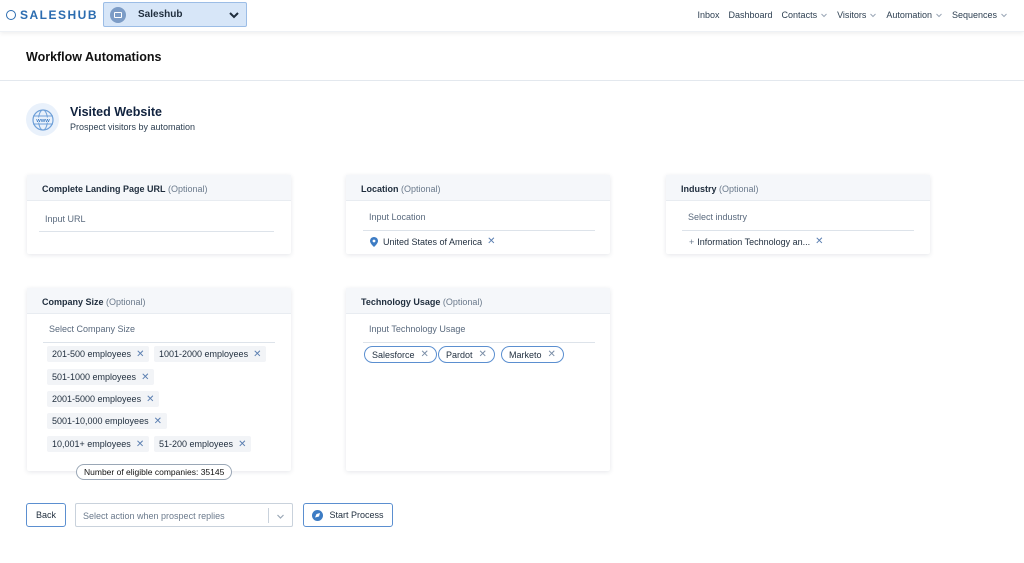  What do you see at coordinates (478, 301) in the screenshot?
I see `card-header: Technology Usage (Optional)` at bounding box center [478, 301].